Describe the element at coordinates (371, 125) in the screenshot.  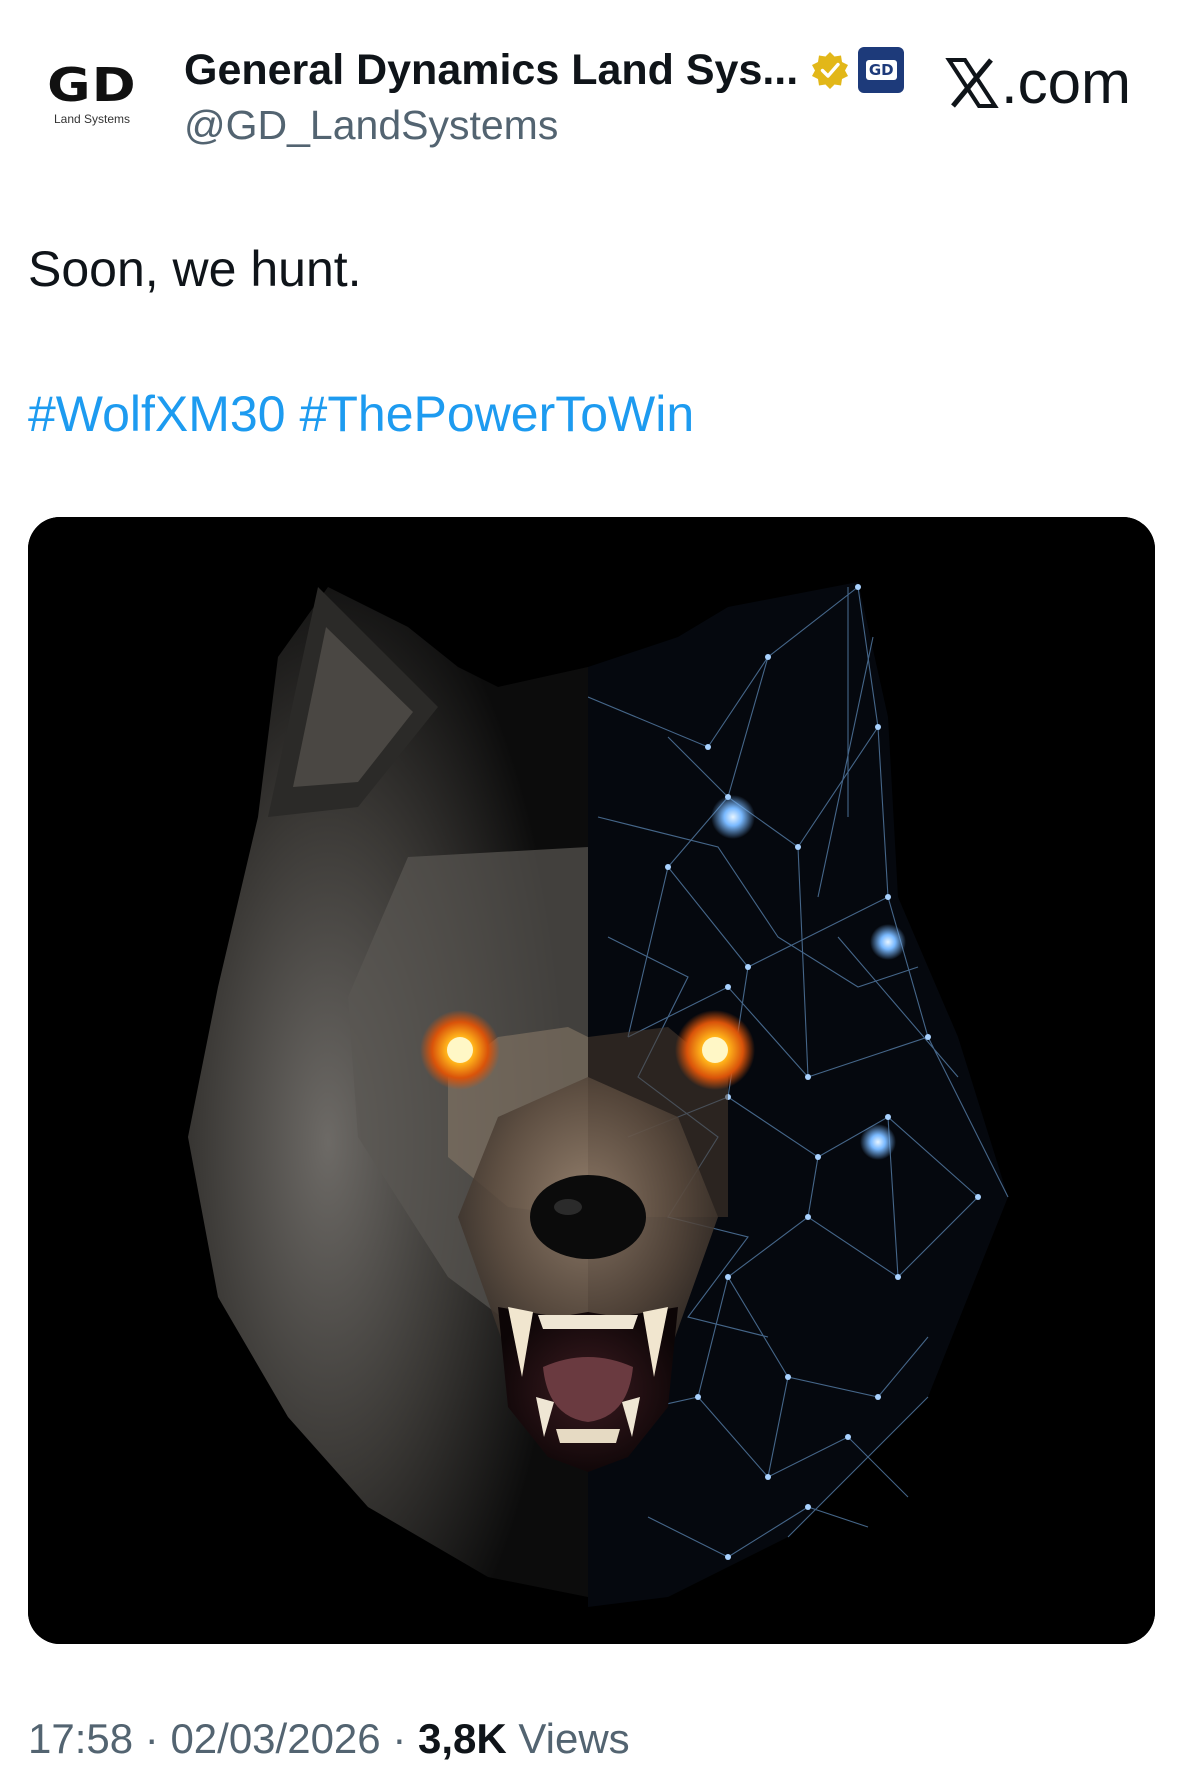
I see `author-handle: @GD_LandSystems` at that location.